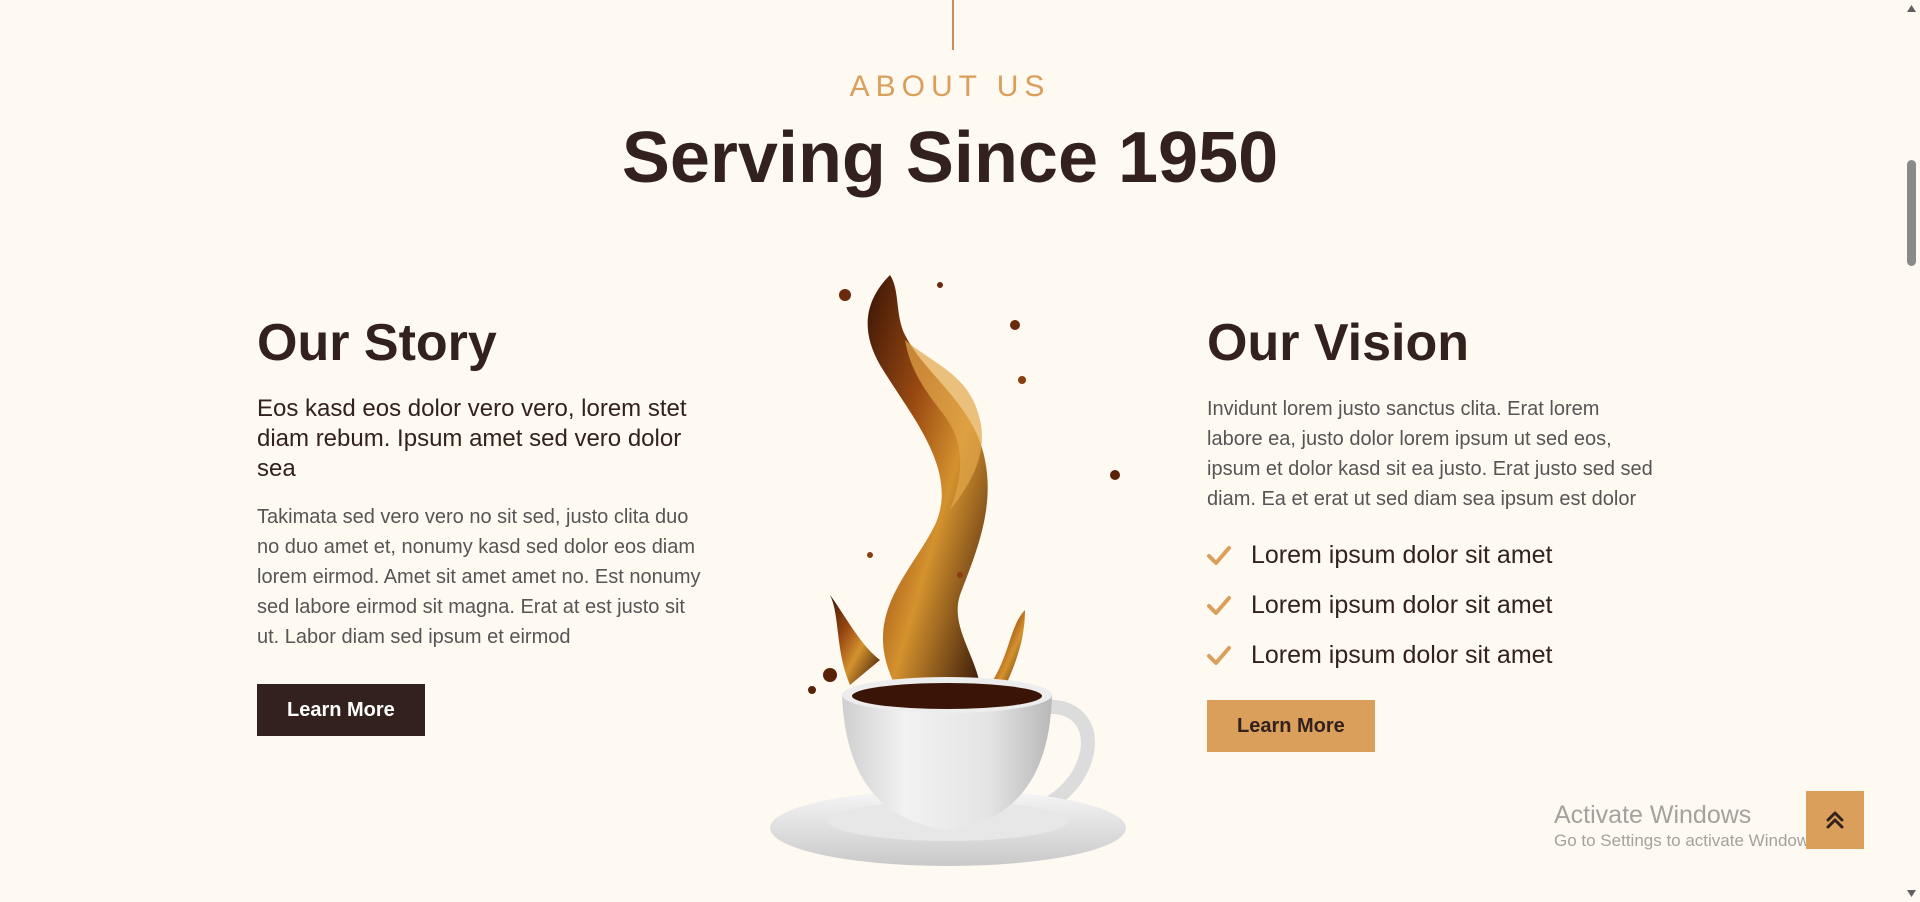 Image resolution: width=1920 pixels, height=902 pixels. What do you see at coordinates (955, 570) in the screenshot?
I see `coffee-splash-image` at bounding box center [955, 570].